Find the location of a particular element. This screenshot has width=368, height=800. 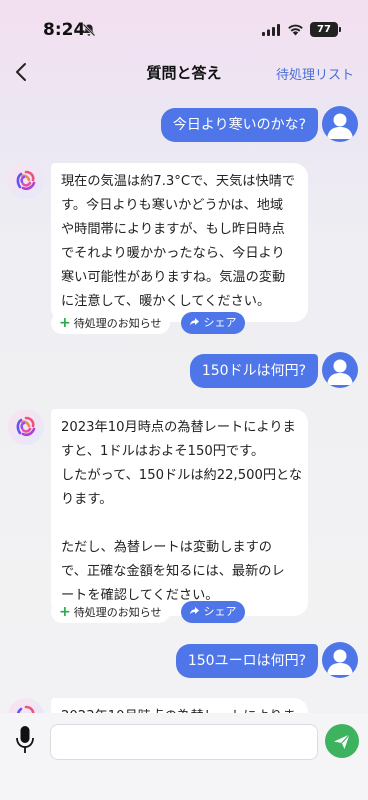

wifi-icon is located at coordinates (295, 30).